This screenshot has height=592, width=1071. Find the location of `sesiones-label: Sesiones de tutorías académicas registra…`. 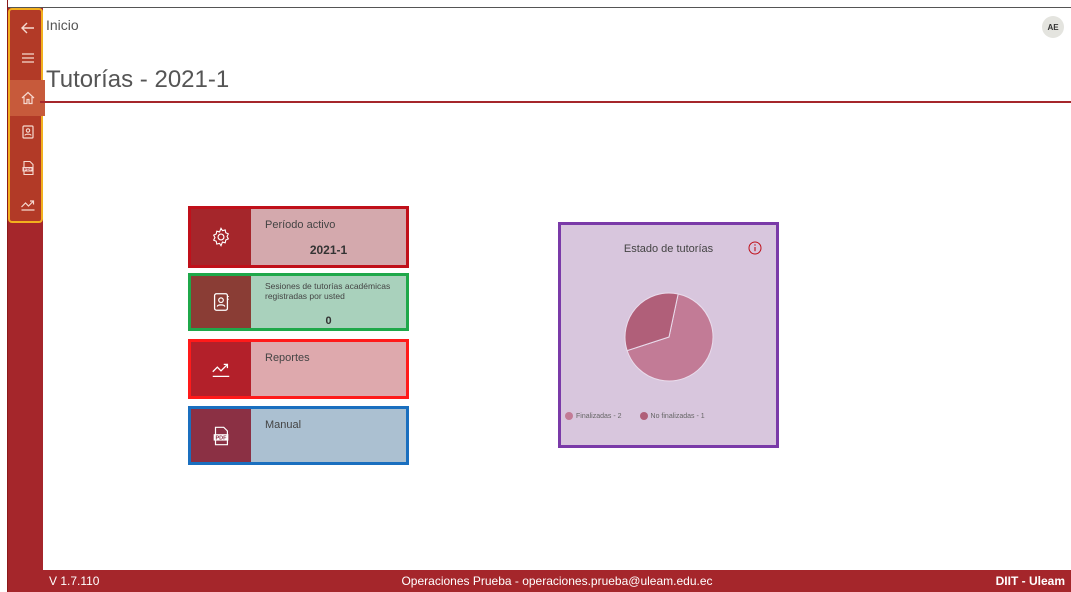

sesiones-label: Sesiones de tutorías académicas registra… is located at coordinates (328, 291).